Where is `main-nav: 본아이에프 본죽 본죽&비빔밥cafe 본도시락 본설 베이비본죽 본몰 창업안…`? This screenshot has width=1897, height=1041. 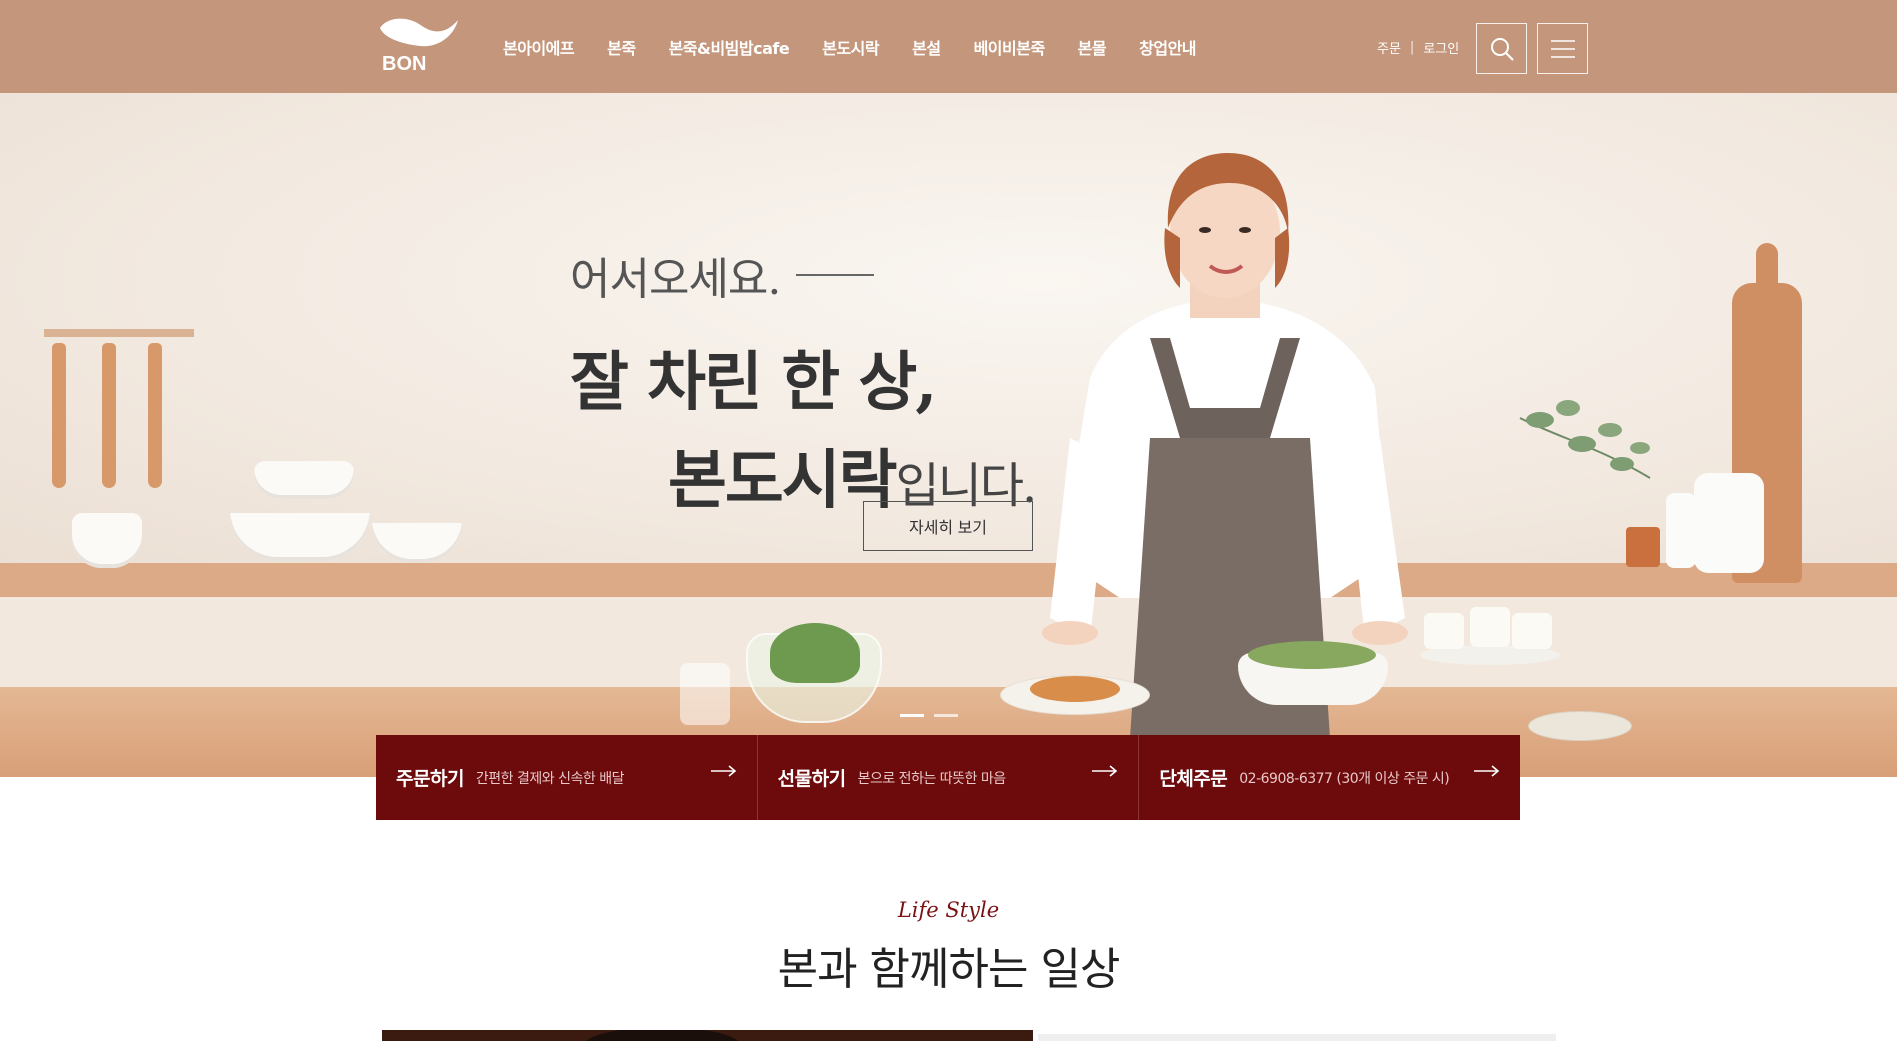 main-nav: 본아이에프 본죽 본죽&비빔밥cafe 본도시락 본설 베이비본죽 본몰 창업안… is located at coordinates (866, 46).